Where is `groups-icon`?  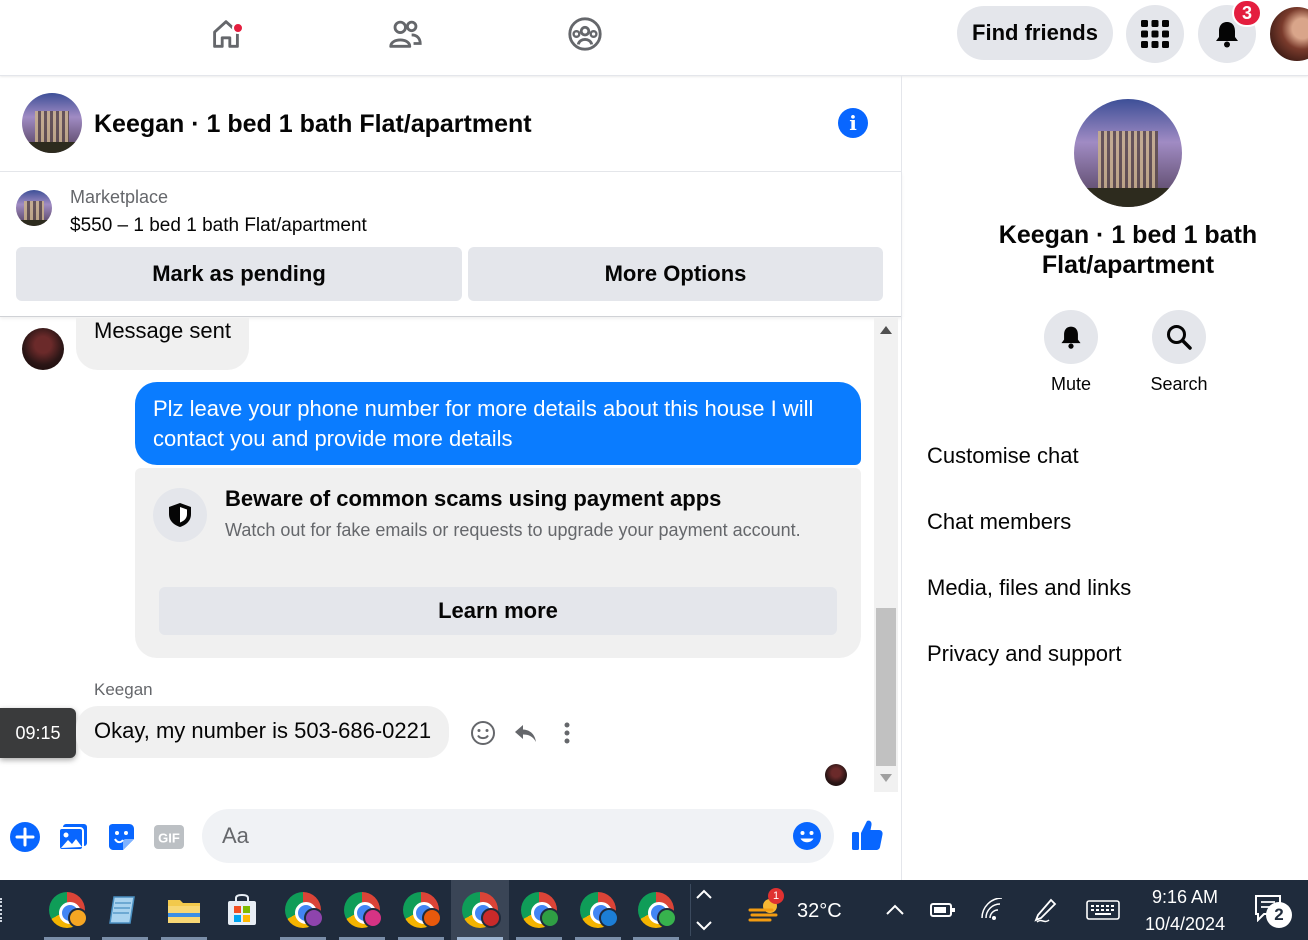 groups-icon is located at coordinates (585, 34).